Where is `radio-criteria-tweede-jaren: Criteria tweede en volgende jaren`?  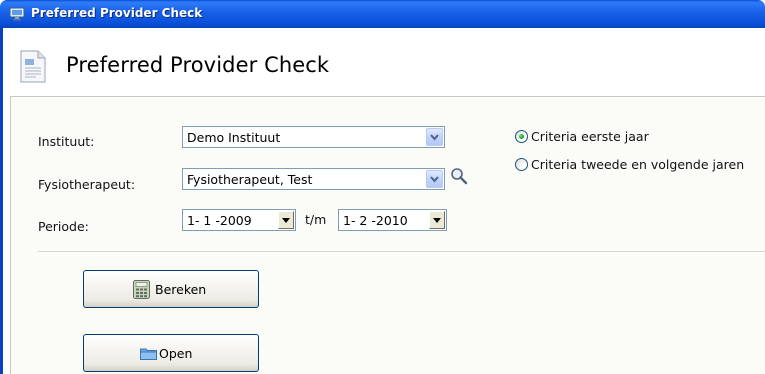
radio-criteria-tweede-jaren: Criteria tweede en volgende jaren is located at coordinates (637, 166).